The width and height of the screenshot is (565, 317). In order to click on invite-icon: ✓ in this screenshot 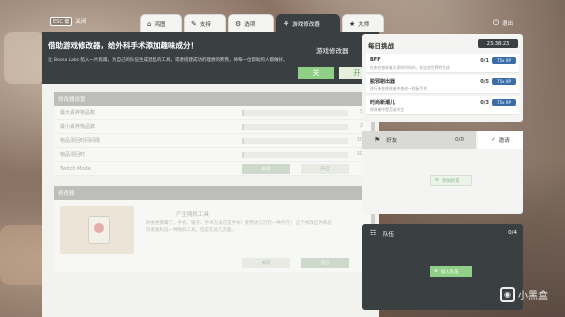, I will do `click(493, 140)`.